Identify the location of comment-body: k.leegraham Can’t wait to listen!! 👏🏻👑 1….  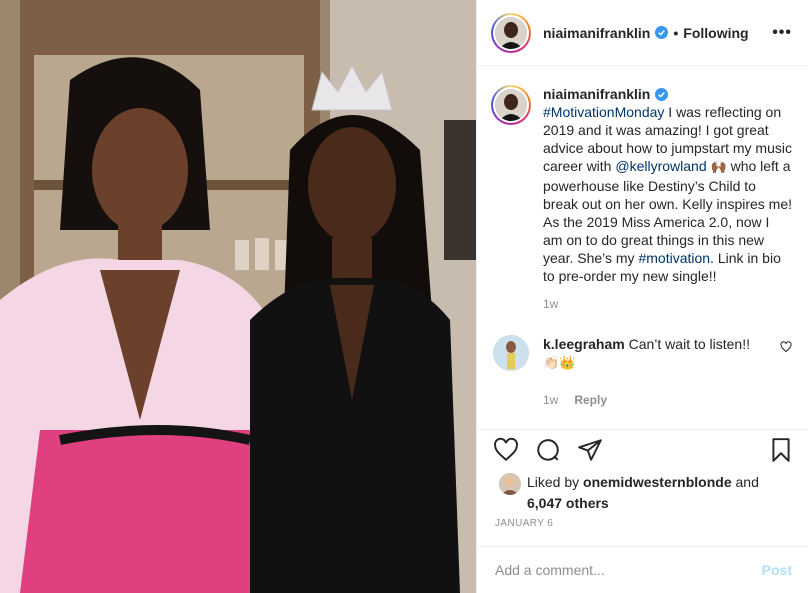
(658, 372).